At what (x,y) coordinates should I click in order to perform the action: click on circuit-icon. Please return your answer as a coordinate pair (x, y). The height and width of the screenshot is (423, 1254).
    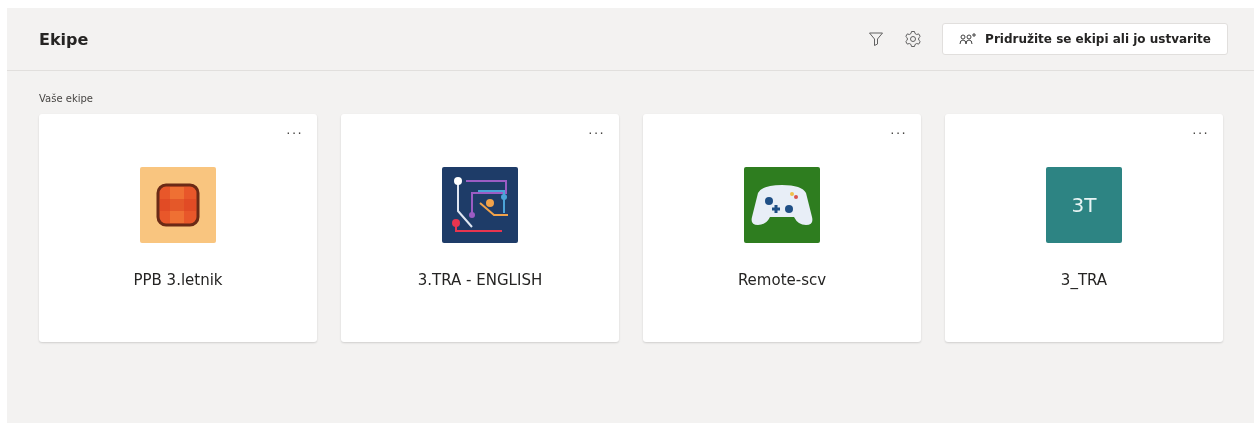
    Looking at the image, I should click on (480, 205).